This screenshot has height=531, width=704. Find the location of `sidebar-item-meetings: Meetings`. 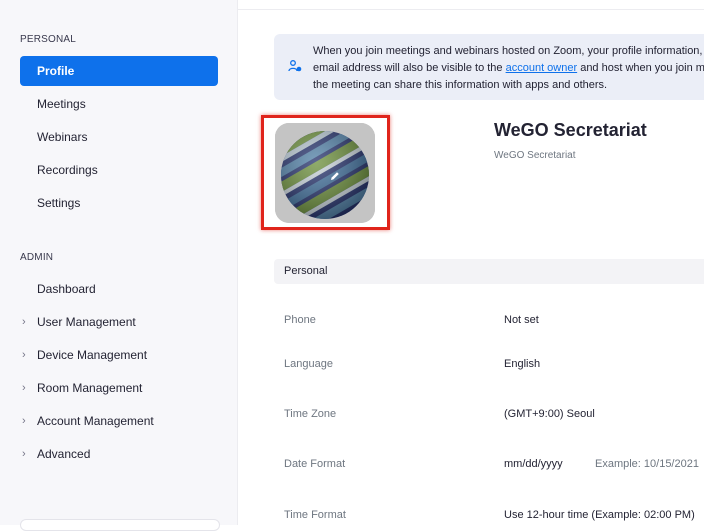

sidebar-item-meetings: Meetings is located at coordinates (119, 104).